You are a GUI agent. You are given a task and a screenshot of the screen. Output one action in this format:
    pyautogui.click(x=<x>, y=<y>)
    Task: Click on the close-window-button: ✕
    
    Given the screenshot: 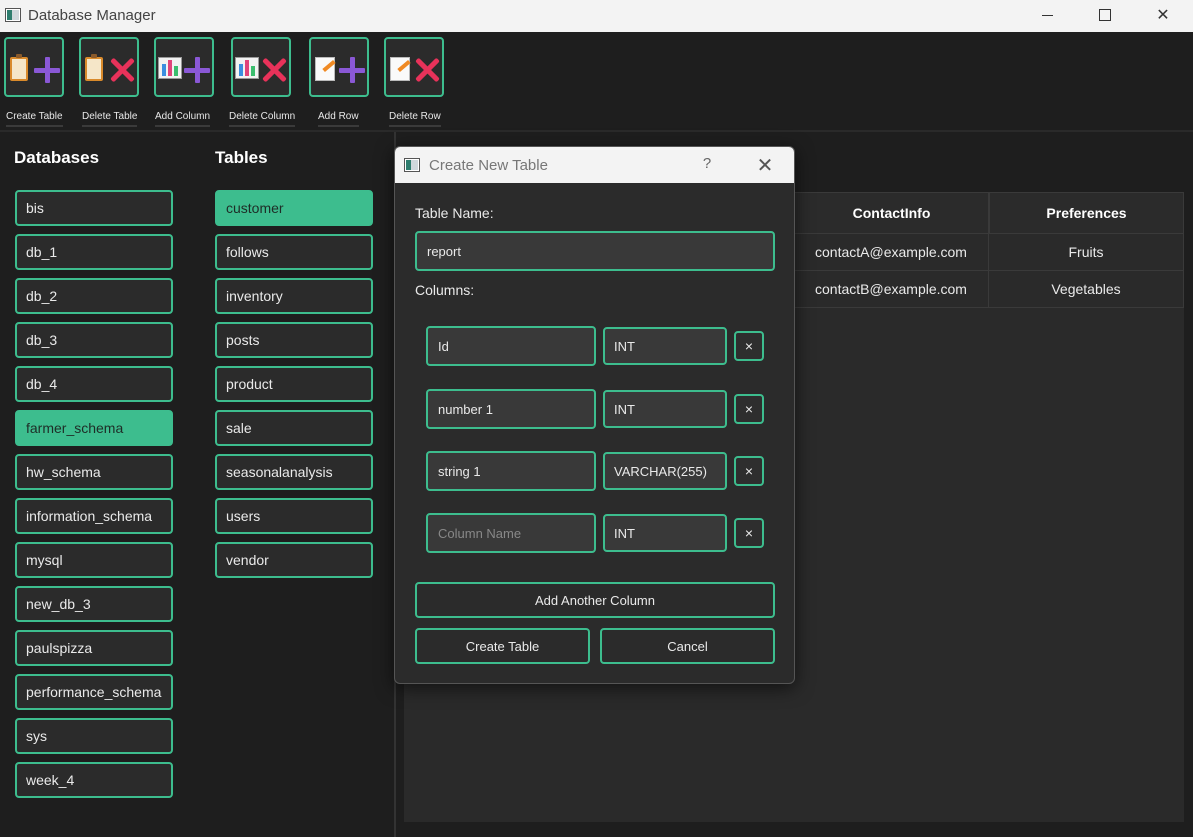 What is the action you would take?
    pyautogui.click(x=1163, y=15)
    